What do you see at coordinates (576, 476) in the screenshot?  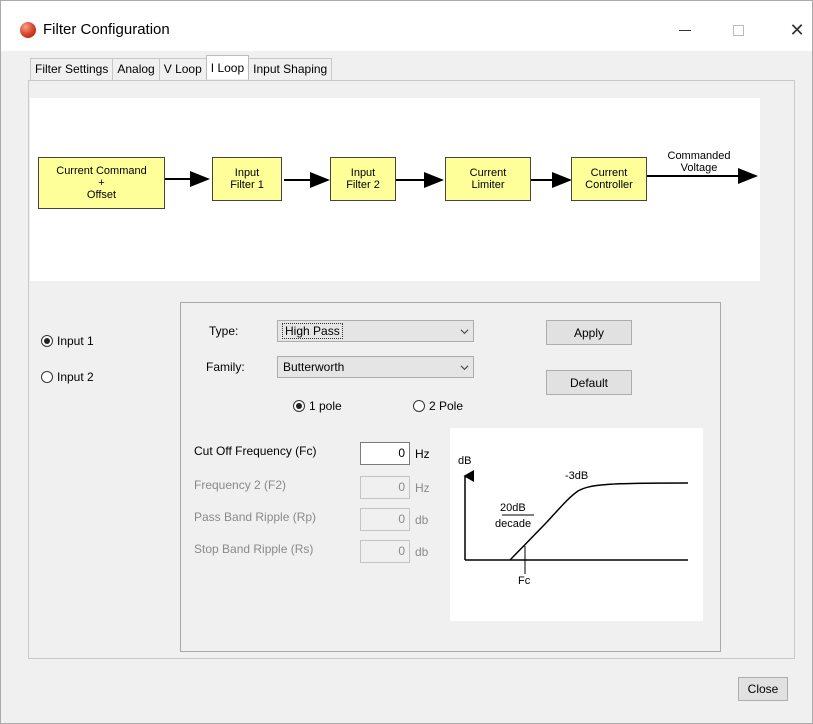 I see `corner-label: -3dB` at bounding box center [576, 476].